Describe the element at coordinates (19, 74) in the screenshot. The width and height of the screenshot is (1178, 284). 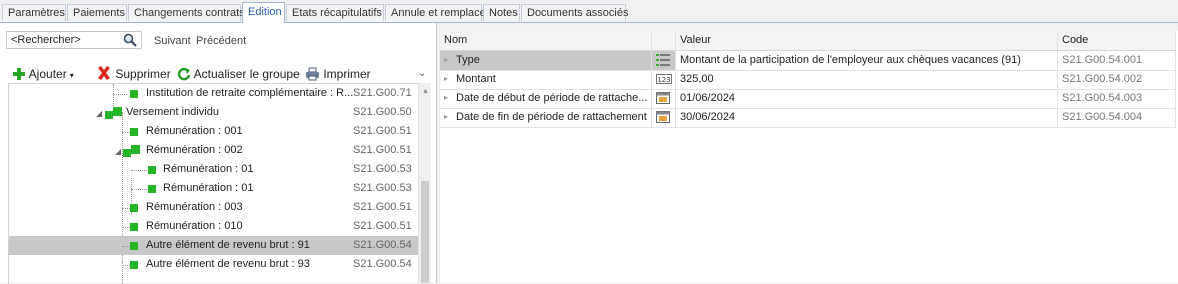
I see `plus-icon` at that location.